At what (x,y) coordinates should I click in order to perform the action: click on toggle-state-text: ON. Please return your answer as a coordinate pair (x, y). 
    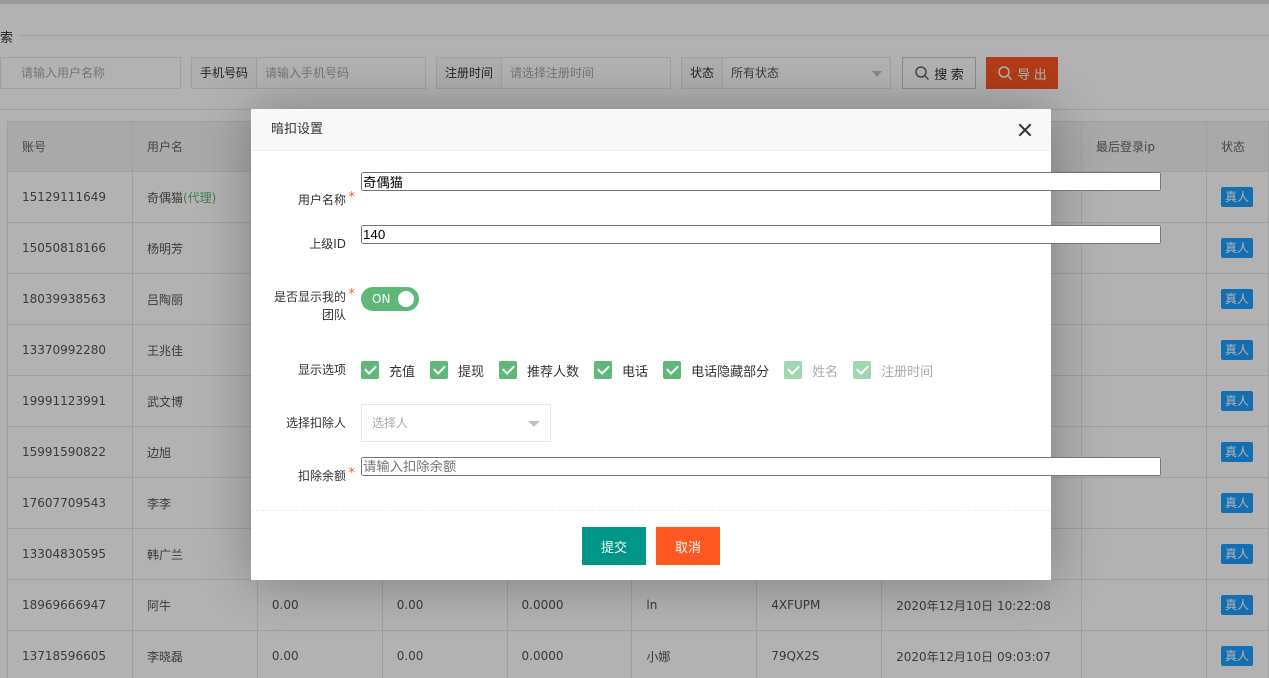
    Looking at the image, I should click on (381, 299).